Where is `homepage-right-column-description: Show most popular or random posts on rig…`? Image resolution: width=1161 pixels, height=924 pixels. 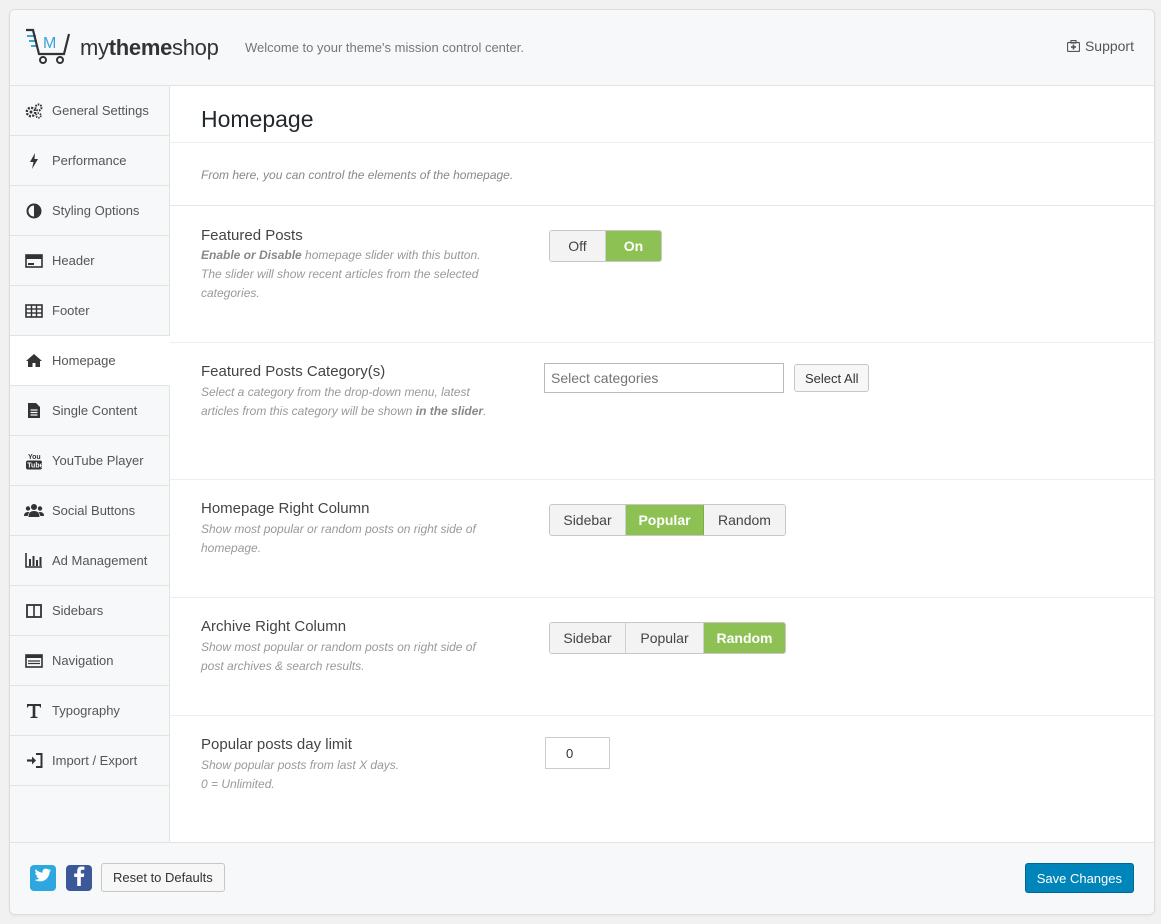
homepage-right-column-description: Show most popular or random posts on rig… is located at coordinates (338, 538).